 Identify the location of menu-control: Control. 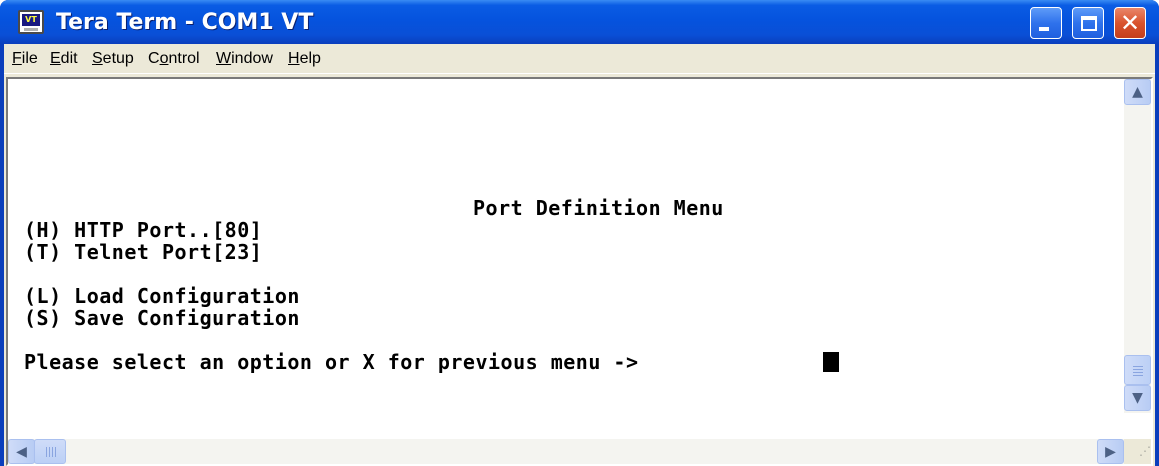
(174, 59).